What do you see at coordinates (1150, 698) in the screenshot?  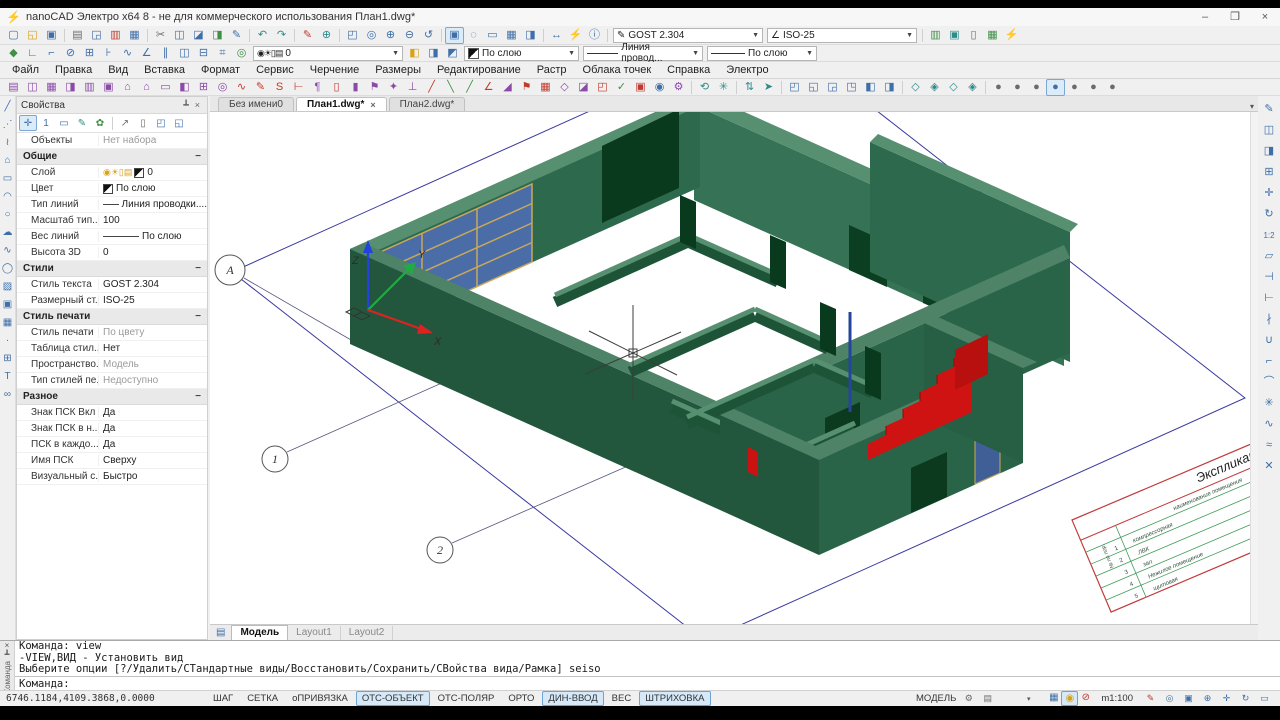 I see `redline-icon: ✎` at bounding box center [1150, 698].